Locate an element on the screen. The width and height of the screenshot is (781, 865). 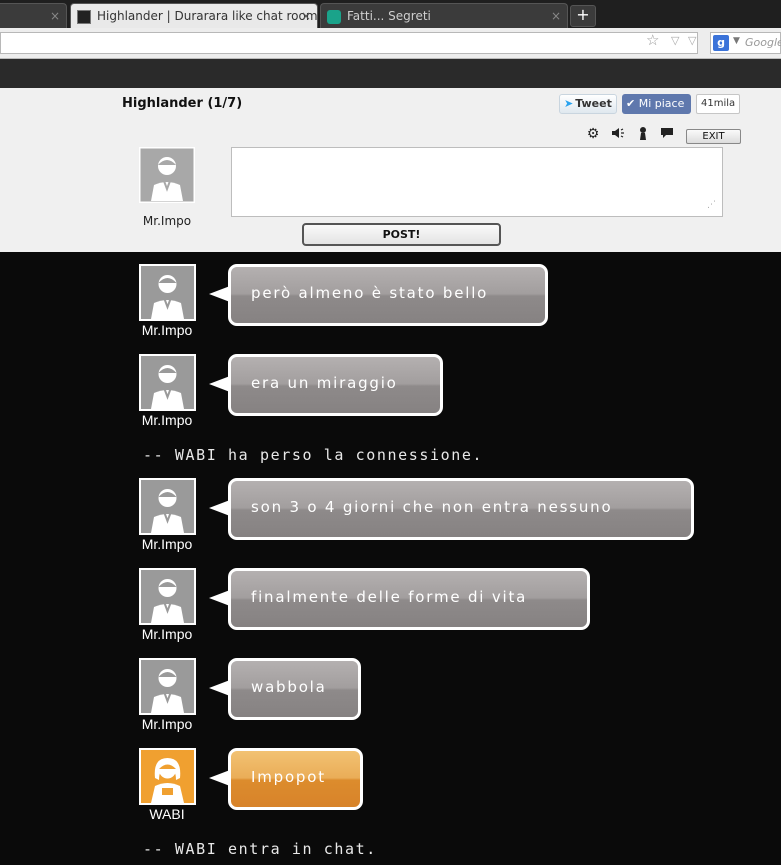
message-bubble: son 3 o 4 giorni che non entra nessuno is located at coordinates (461, 509).